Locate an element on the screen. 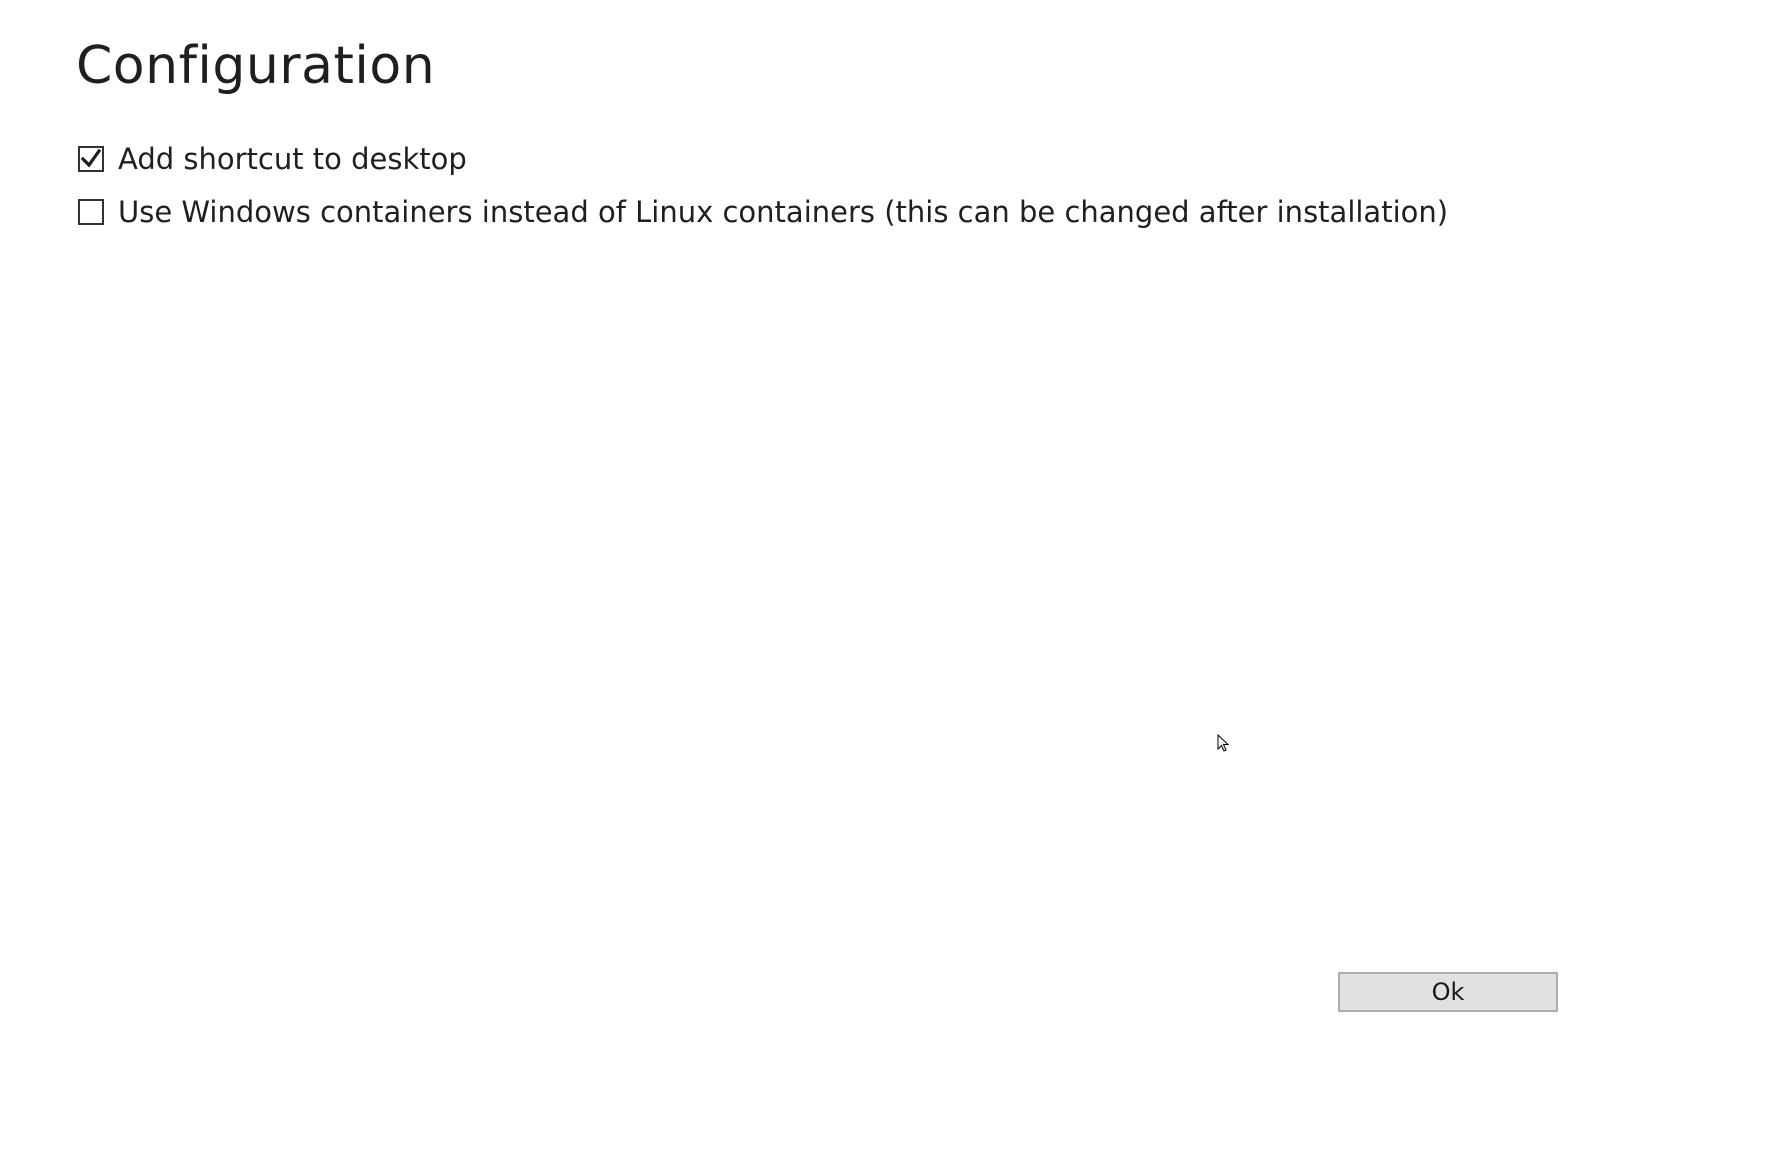  ok-button: Ok is located at coordinates (1448, 992).